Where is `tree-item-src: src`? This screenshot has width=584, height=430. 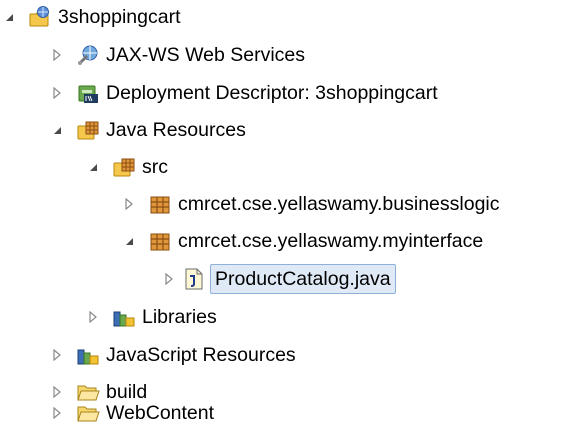
tree-item-src: src is located at coordinates (127, 167).